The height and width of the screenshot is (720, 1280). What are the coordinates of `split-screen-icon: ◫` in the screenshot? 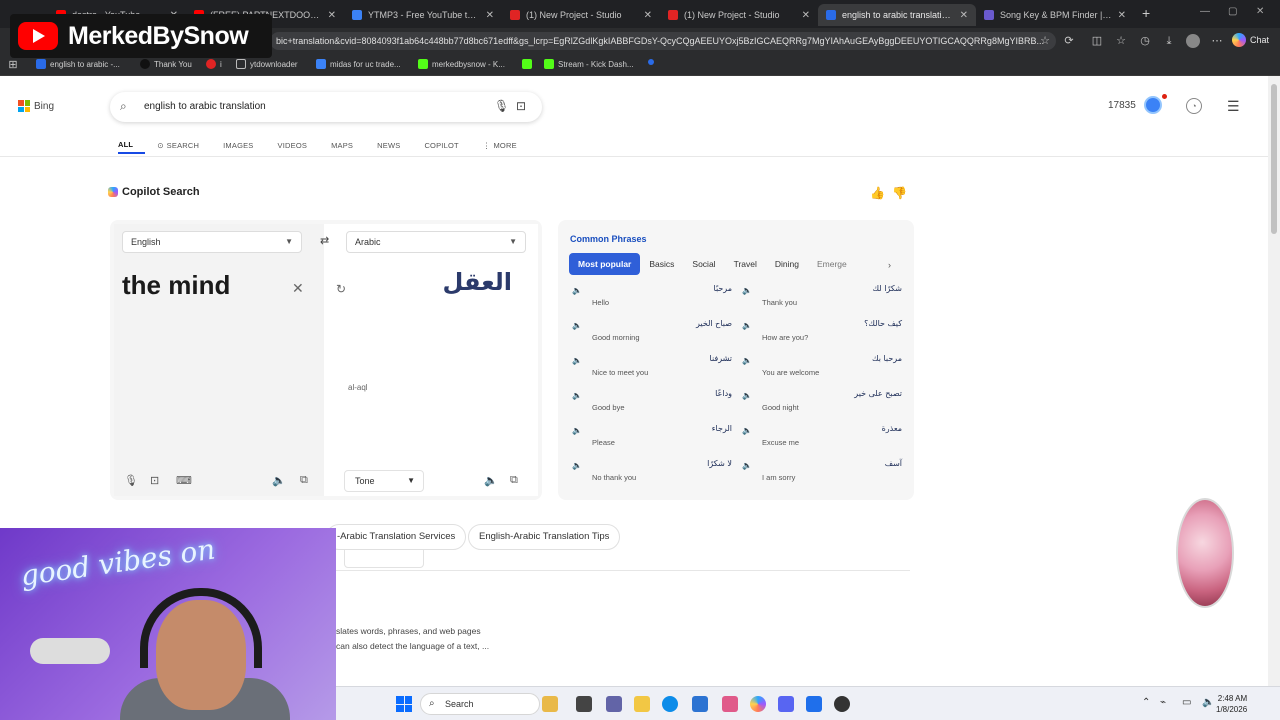 It's located at (1097, 41).